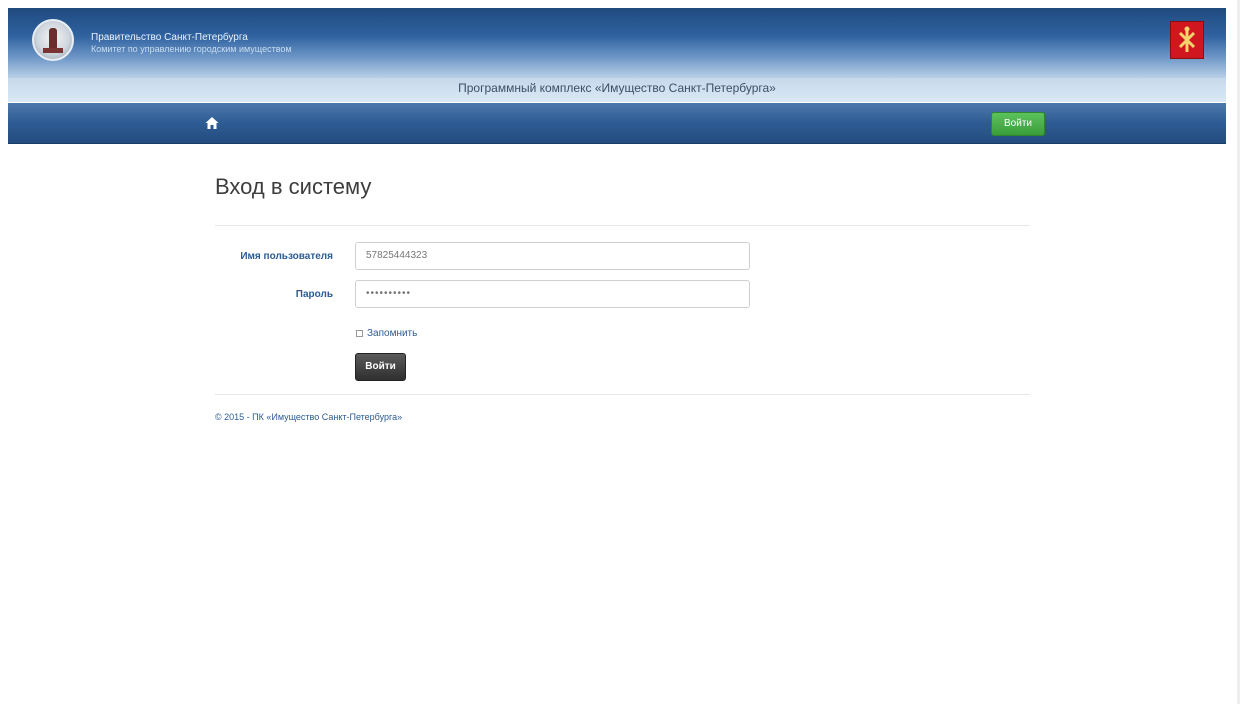  I want to click on nav-login-button: Войти, so click(1018, 124).